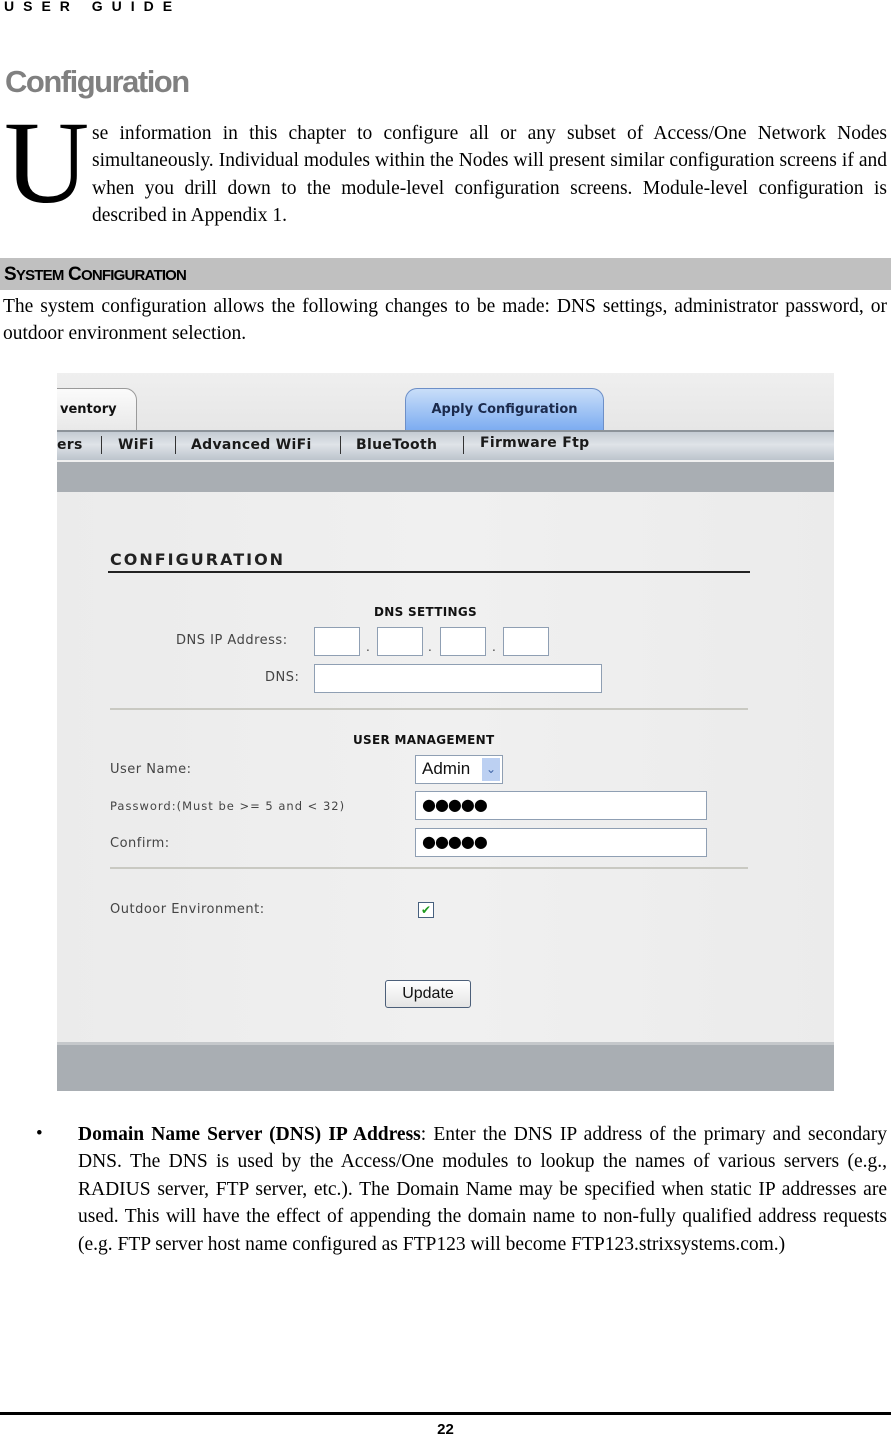 This screenshot has height=1440, width=891. I want to click on update-button: Update, so click(428, 994).